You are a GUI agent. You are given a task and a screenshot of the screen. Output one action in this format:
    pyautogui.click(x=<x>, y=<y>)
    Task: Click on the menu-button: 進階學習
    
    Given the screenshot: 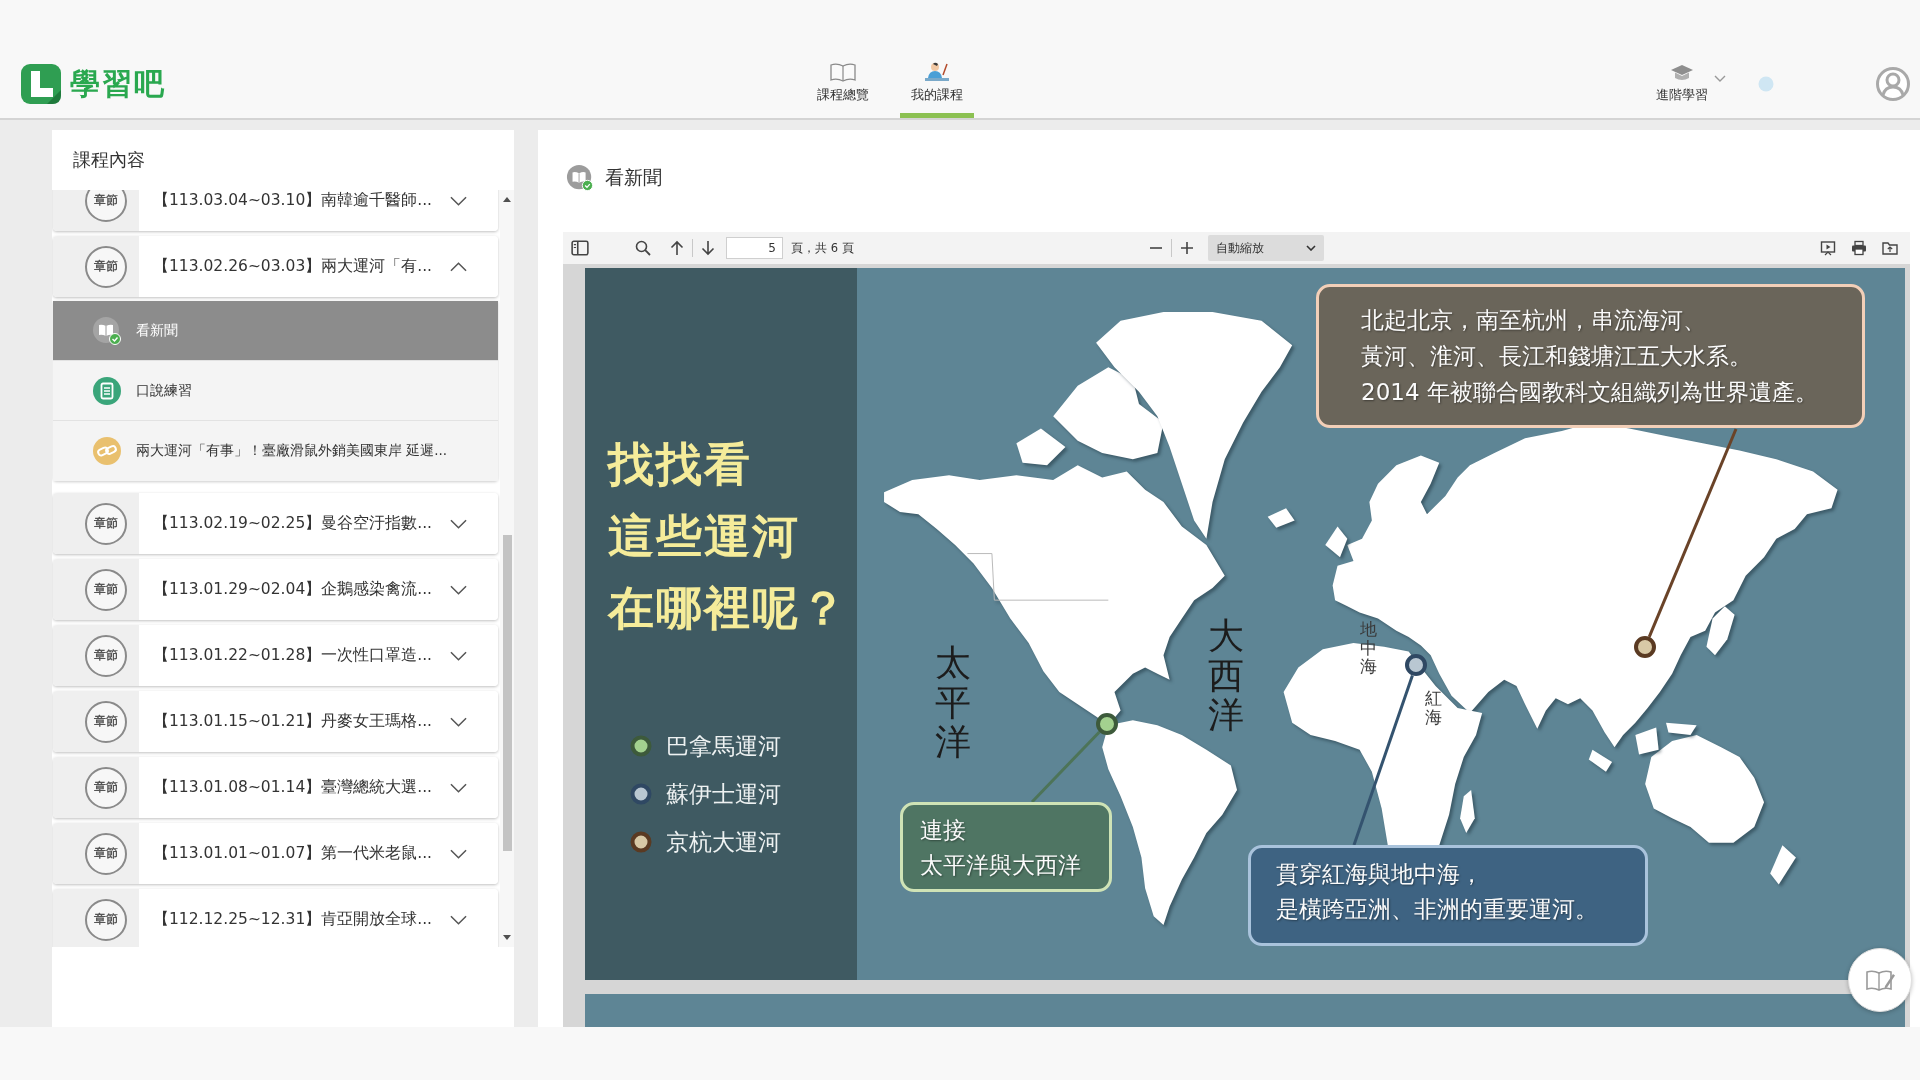 What is the action you would take?
    pyautogui.click(x=1691, y=84)
    